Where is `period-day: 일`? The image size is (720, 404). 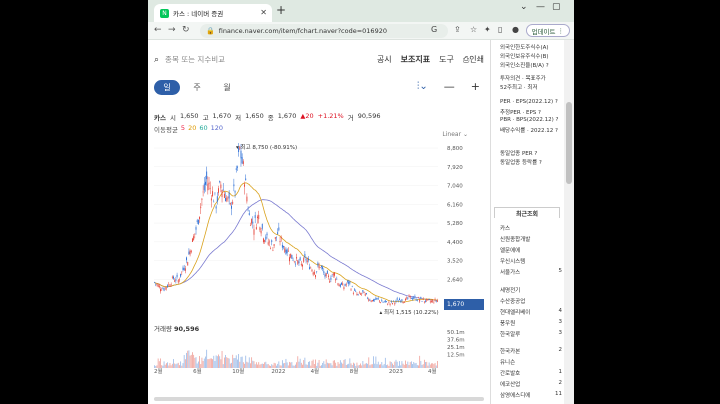
period-day: 일 is located at coordinates (167, 87).